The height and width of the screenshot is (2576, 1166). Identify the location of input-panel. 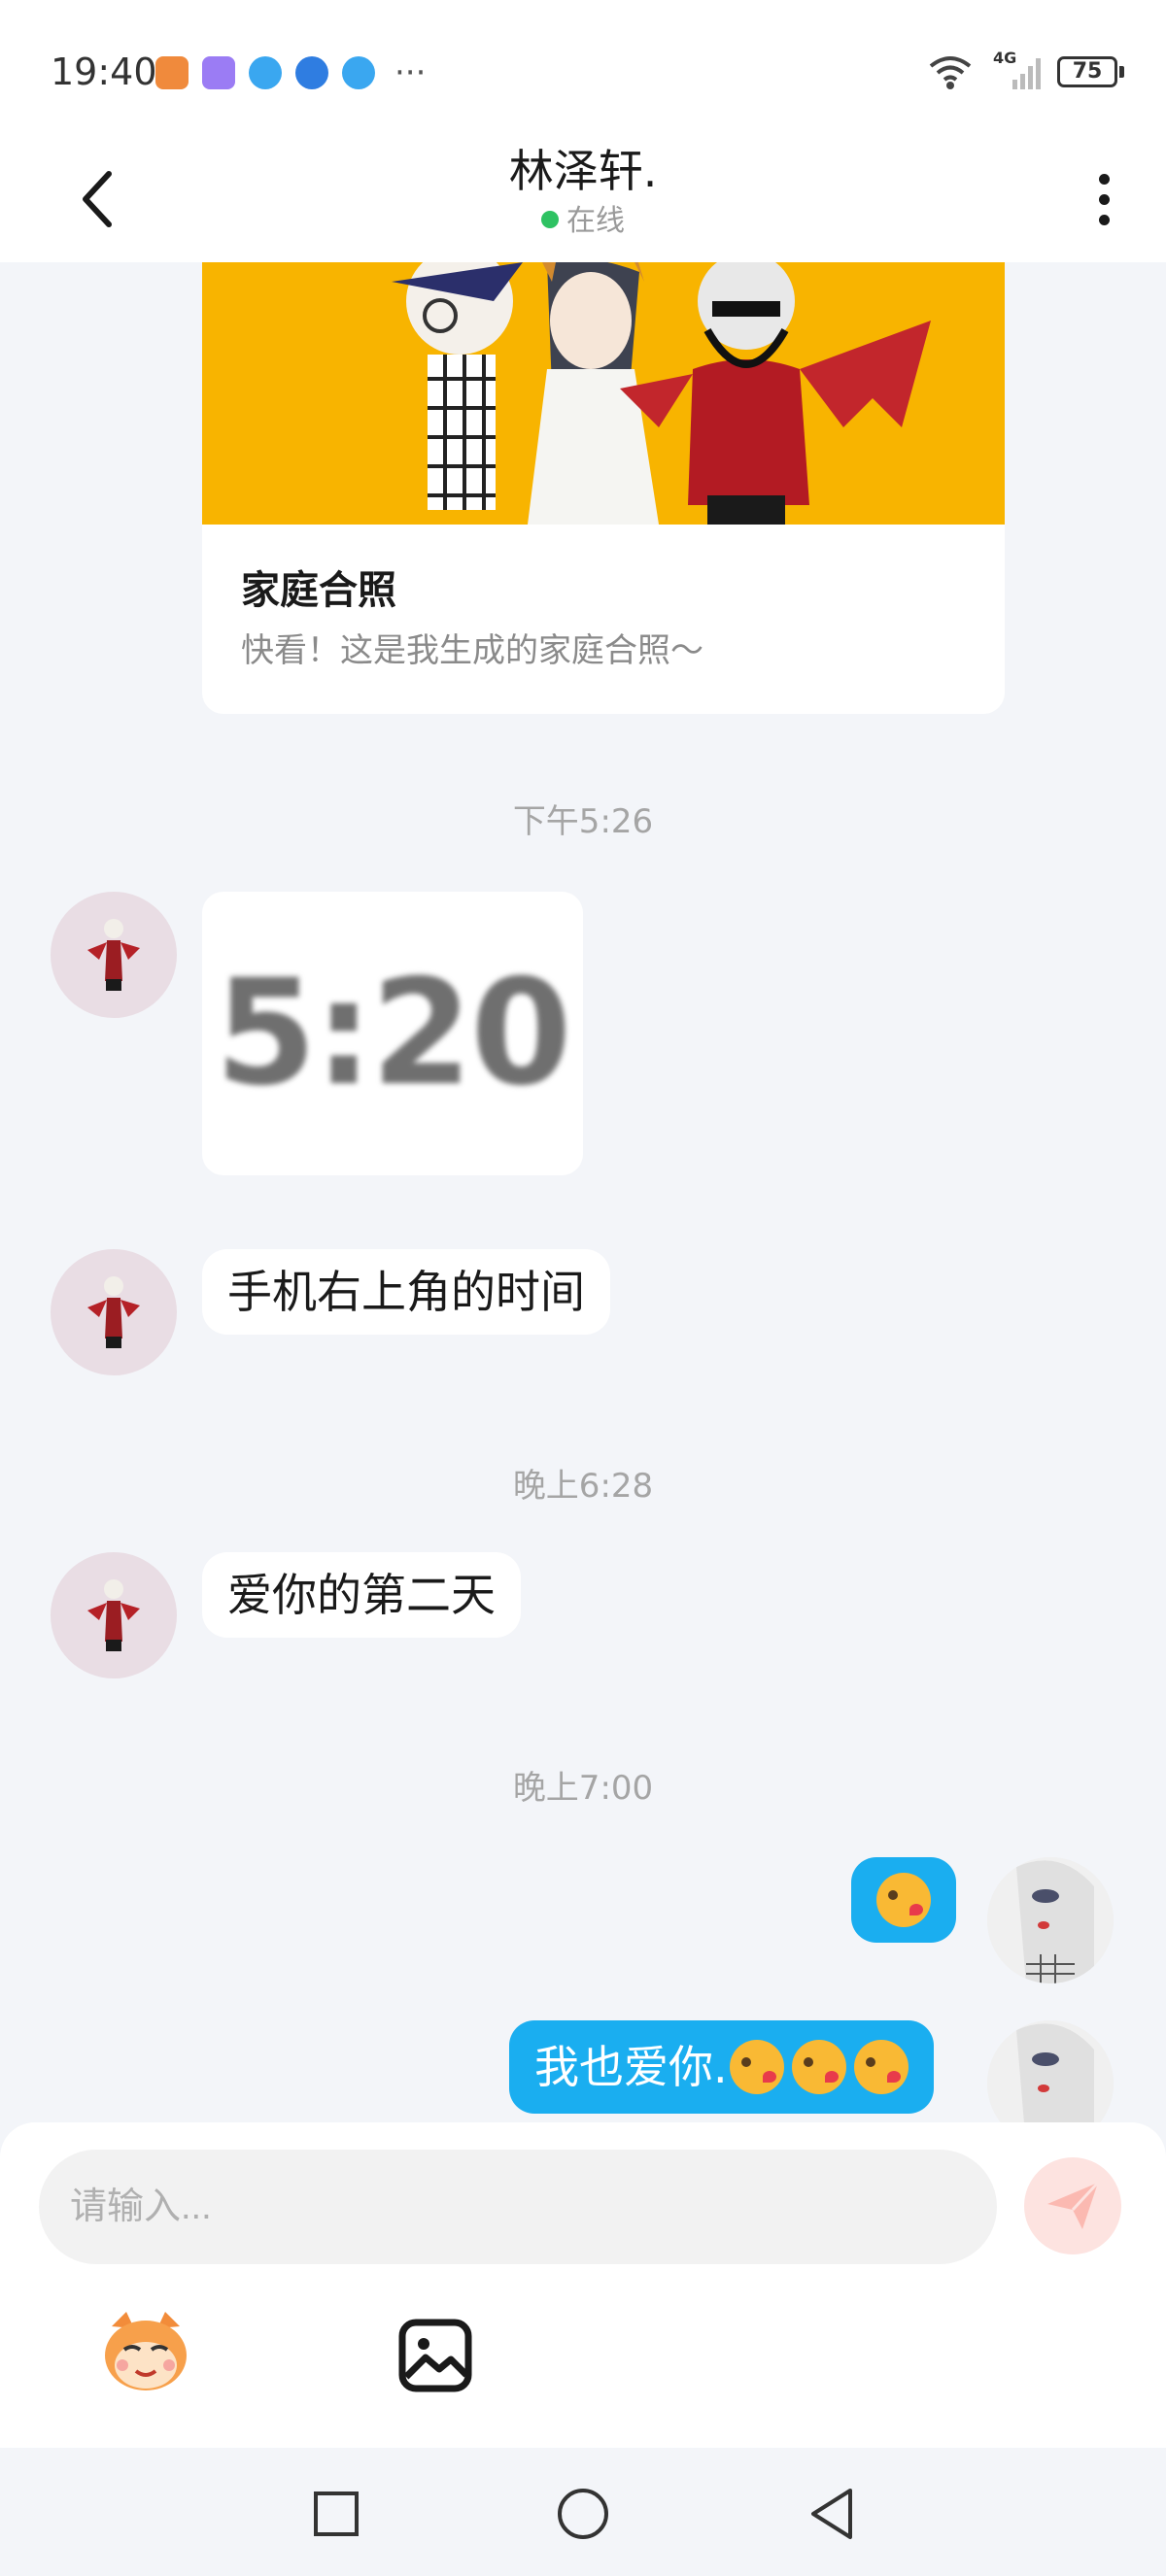
(583, 2285).